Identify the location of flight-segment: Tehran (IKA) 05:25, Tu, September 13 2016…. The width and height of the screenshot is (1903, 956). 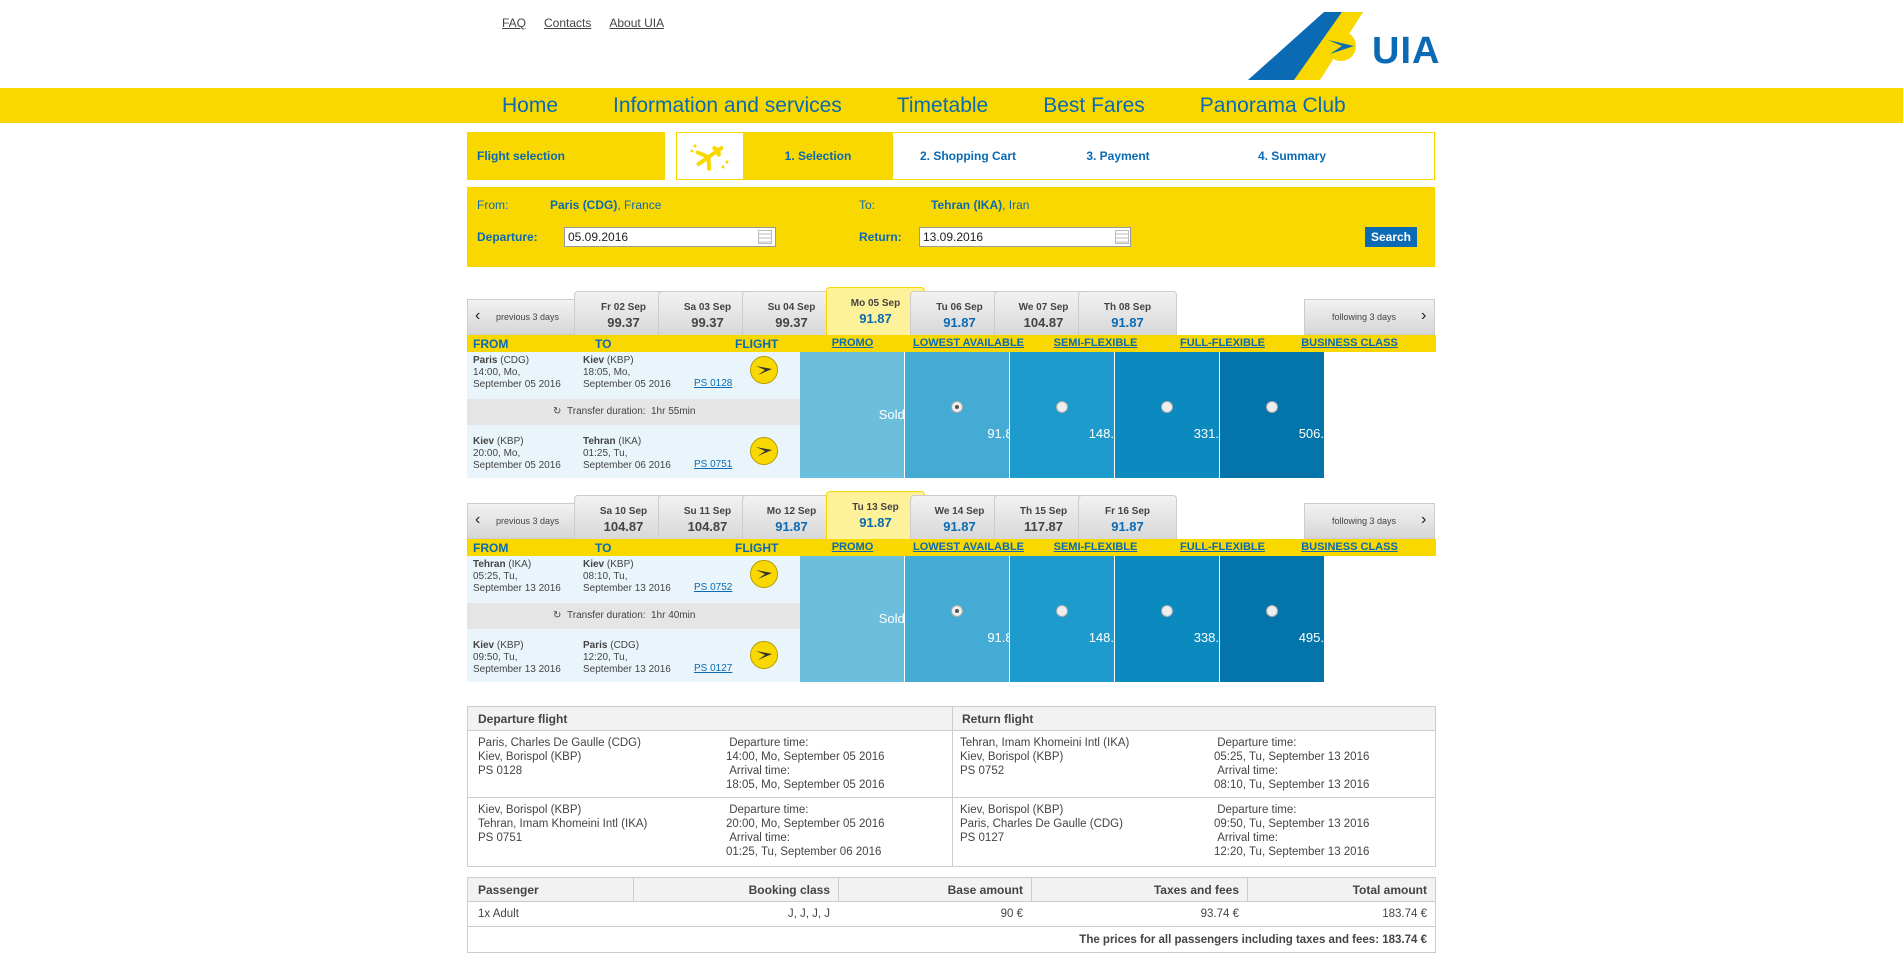
(633, 579).